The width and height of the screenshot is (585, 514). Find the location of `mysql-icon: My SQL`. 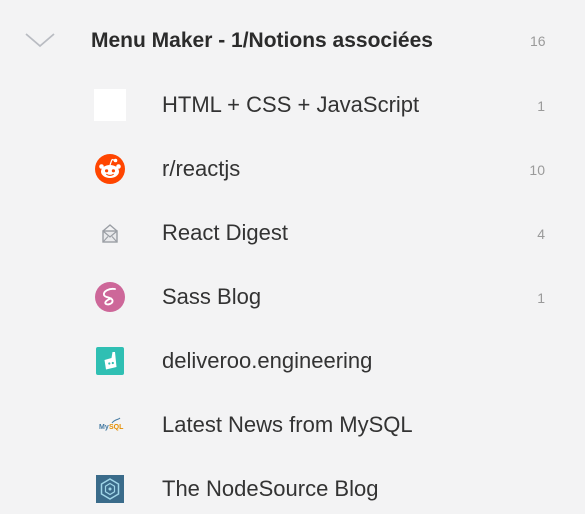

mysql-icon: My SQL is located at coordinates (110, 425).